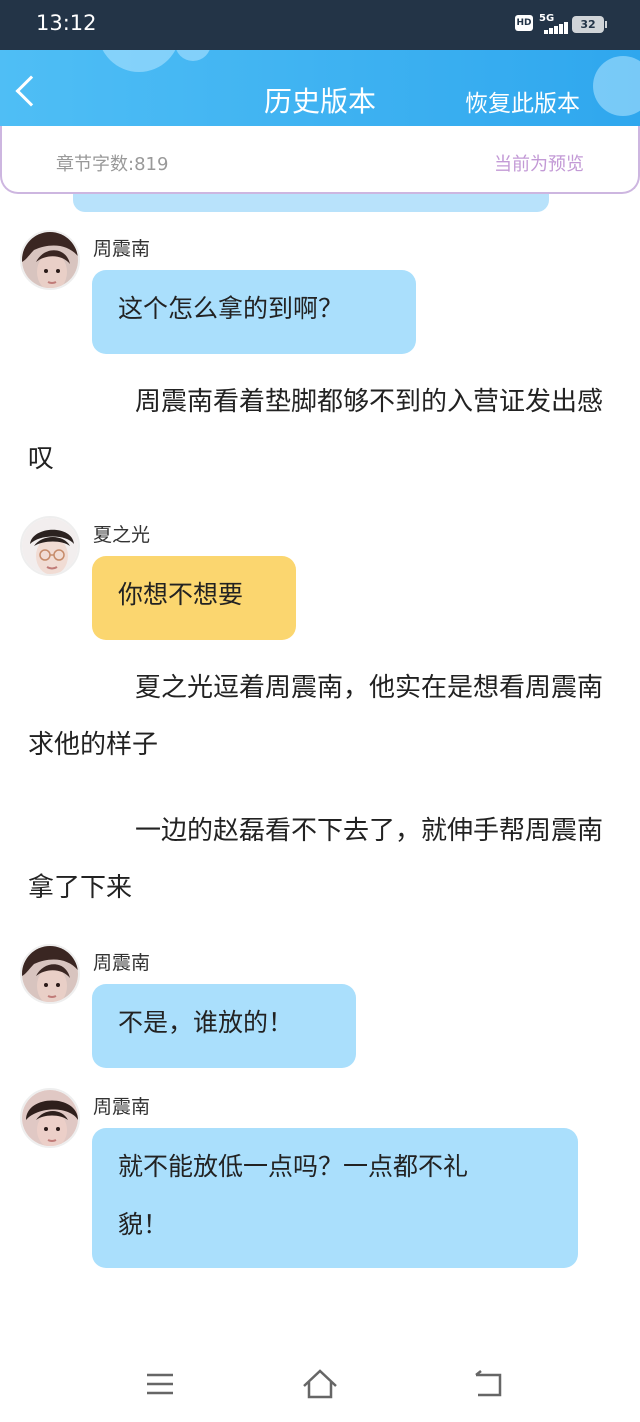  What do you see at coordinates (311, 203) in the screenshot?
I see `previous-message-bubble` at bounding box center [311, 203].